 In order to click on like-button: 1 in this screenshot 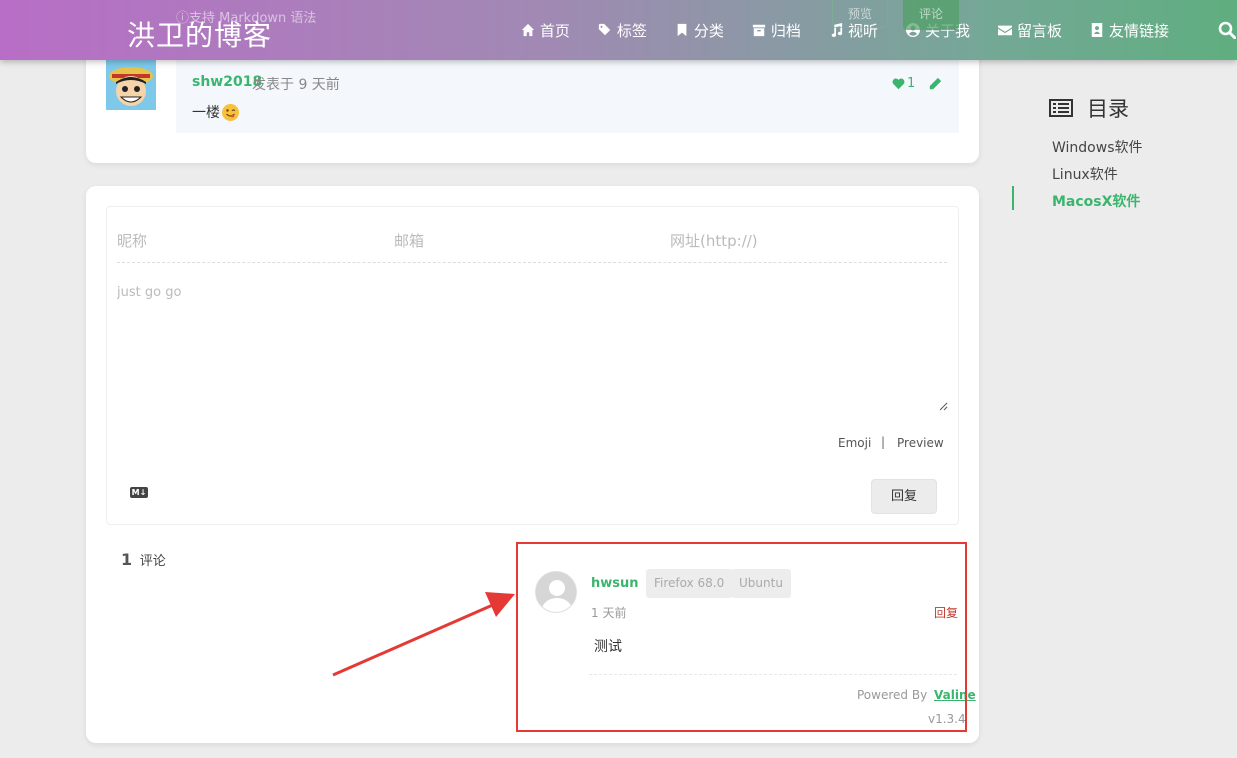, I will do `click(903, 83)`.